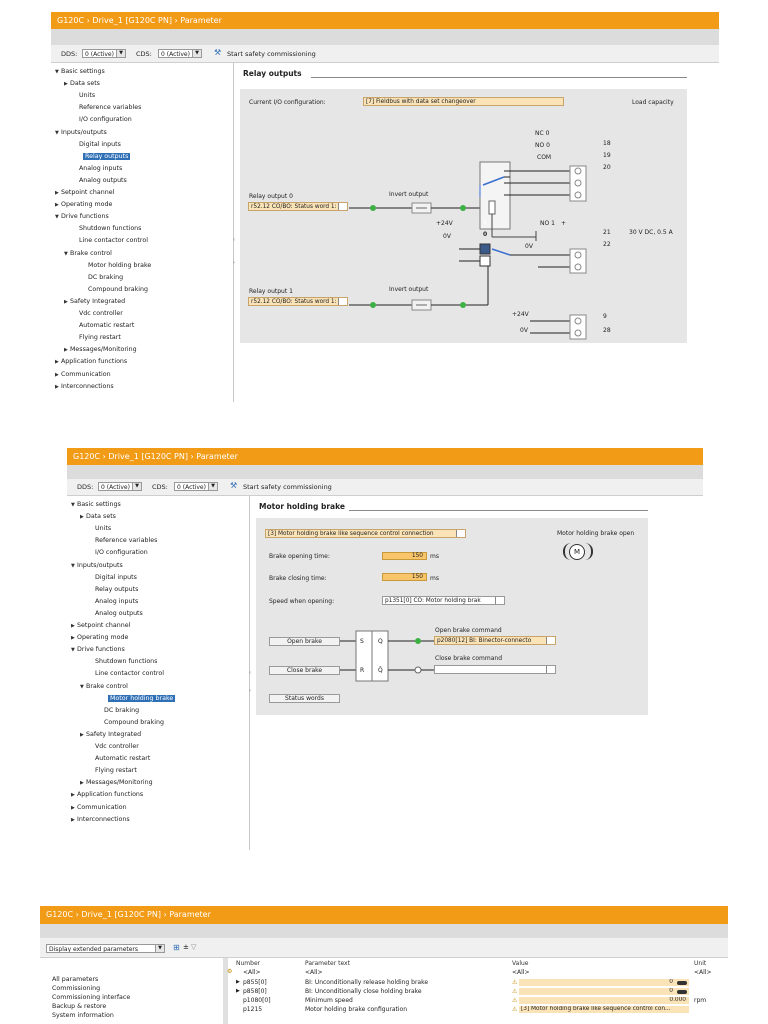  I want to click on close-cmd-field, so click(495, 669).